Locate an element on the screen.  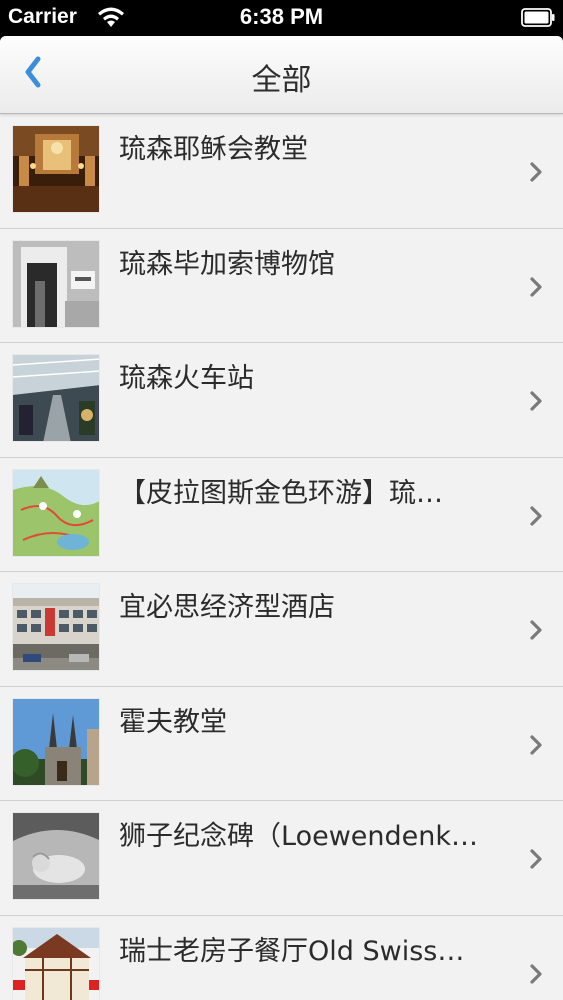
list-item: 霍夫教堂 is located at coordinates (281, 743).